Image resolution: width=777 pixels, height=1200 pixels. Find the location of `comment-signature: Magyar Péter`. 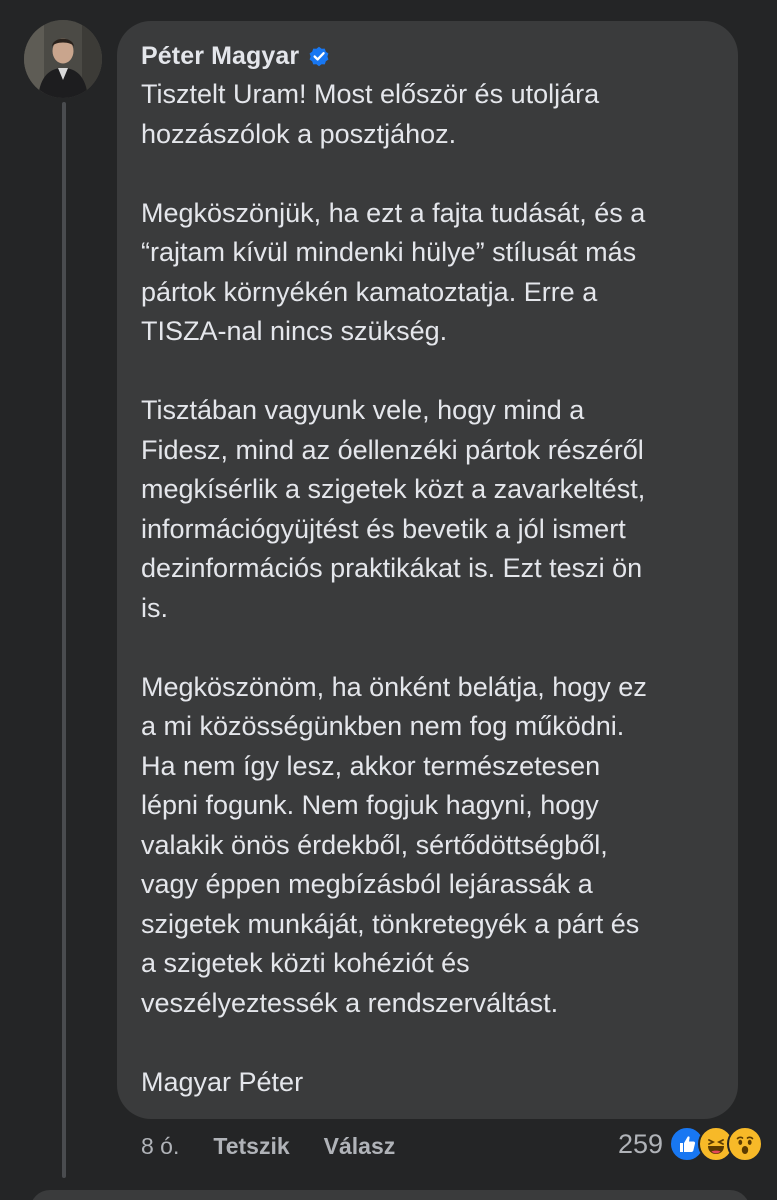

comment-signature: Magyar Péter is located at coordinates (222, 1081).